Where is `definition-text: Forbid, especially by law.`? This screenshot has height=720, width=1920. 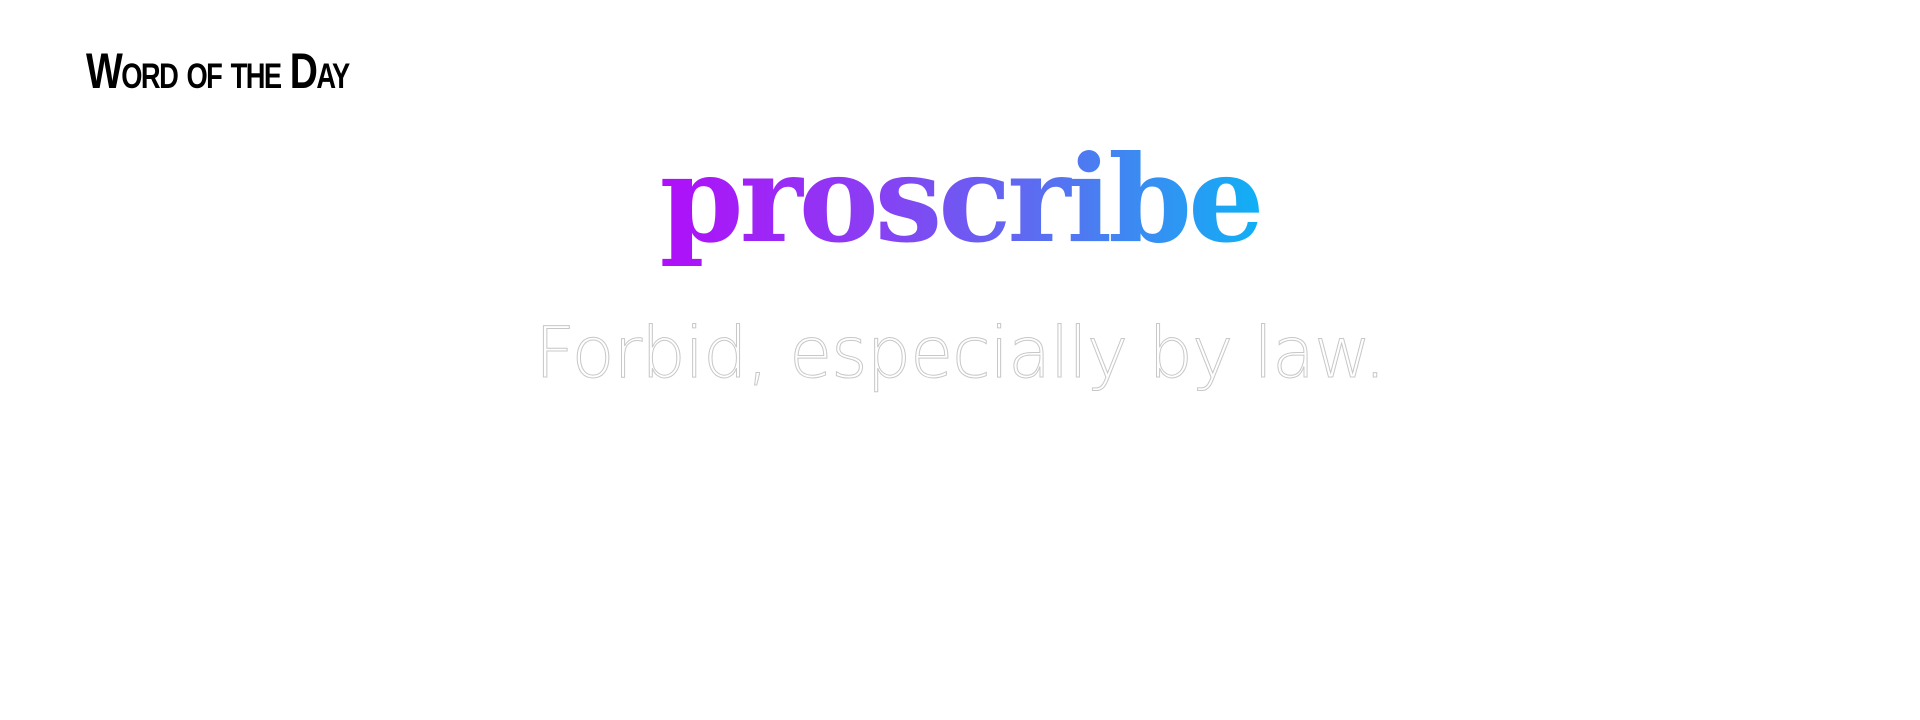
definition-text: Forbid, especially by law. is located at coordinates (960, 353).